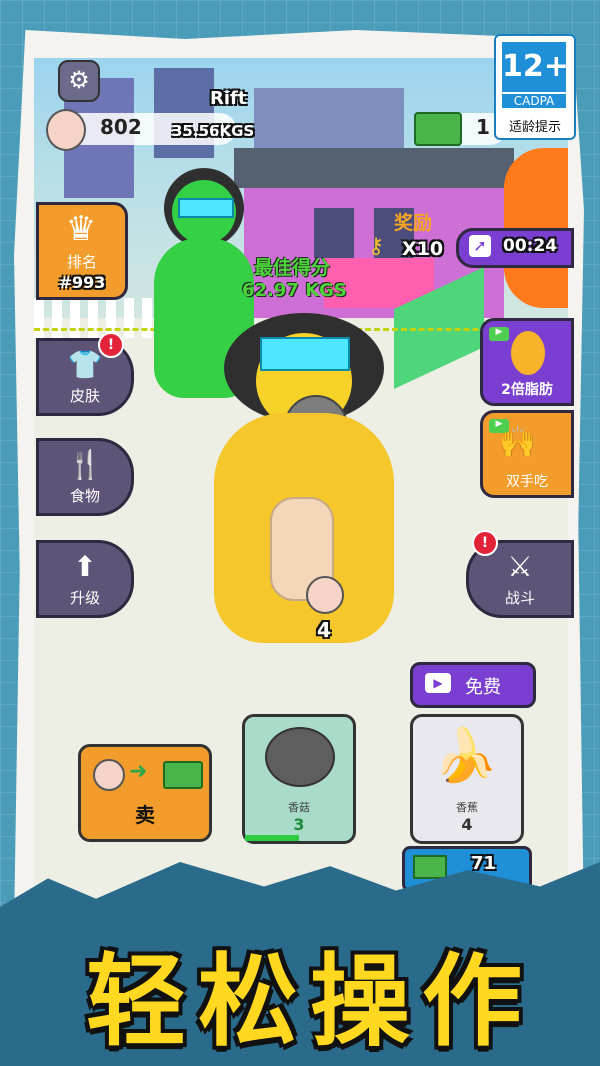 The image size is (600, 1066). Describe the element at coordinates (485, 543) in the screenshot. I see `battle-alert-badge: !` at that location.